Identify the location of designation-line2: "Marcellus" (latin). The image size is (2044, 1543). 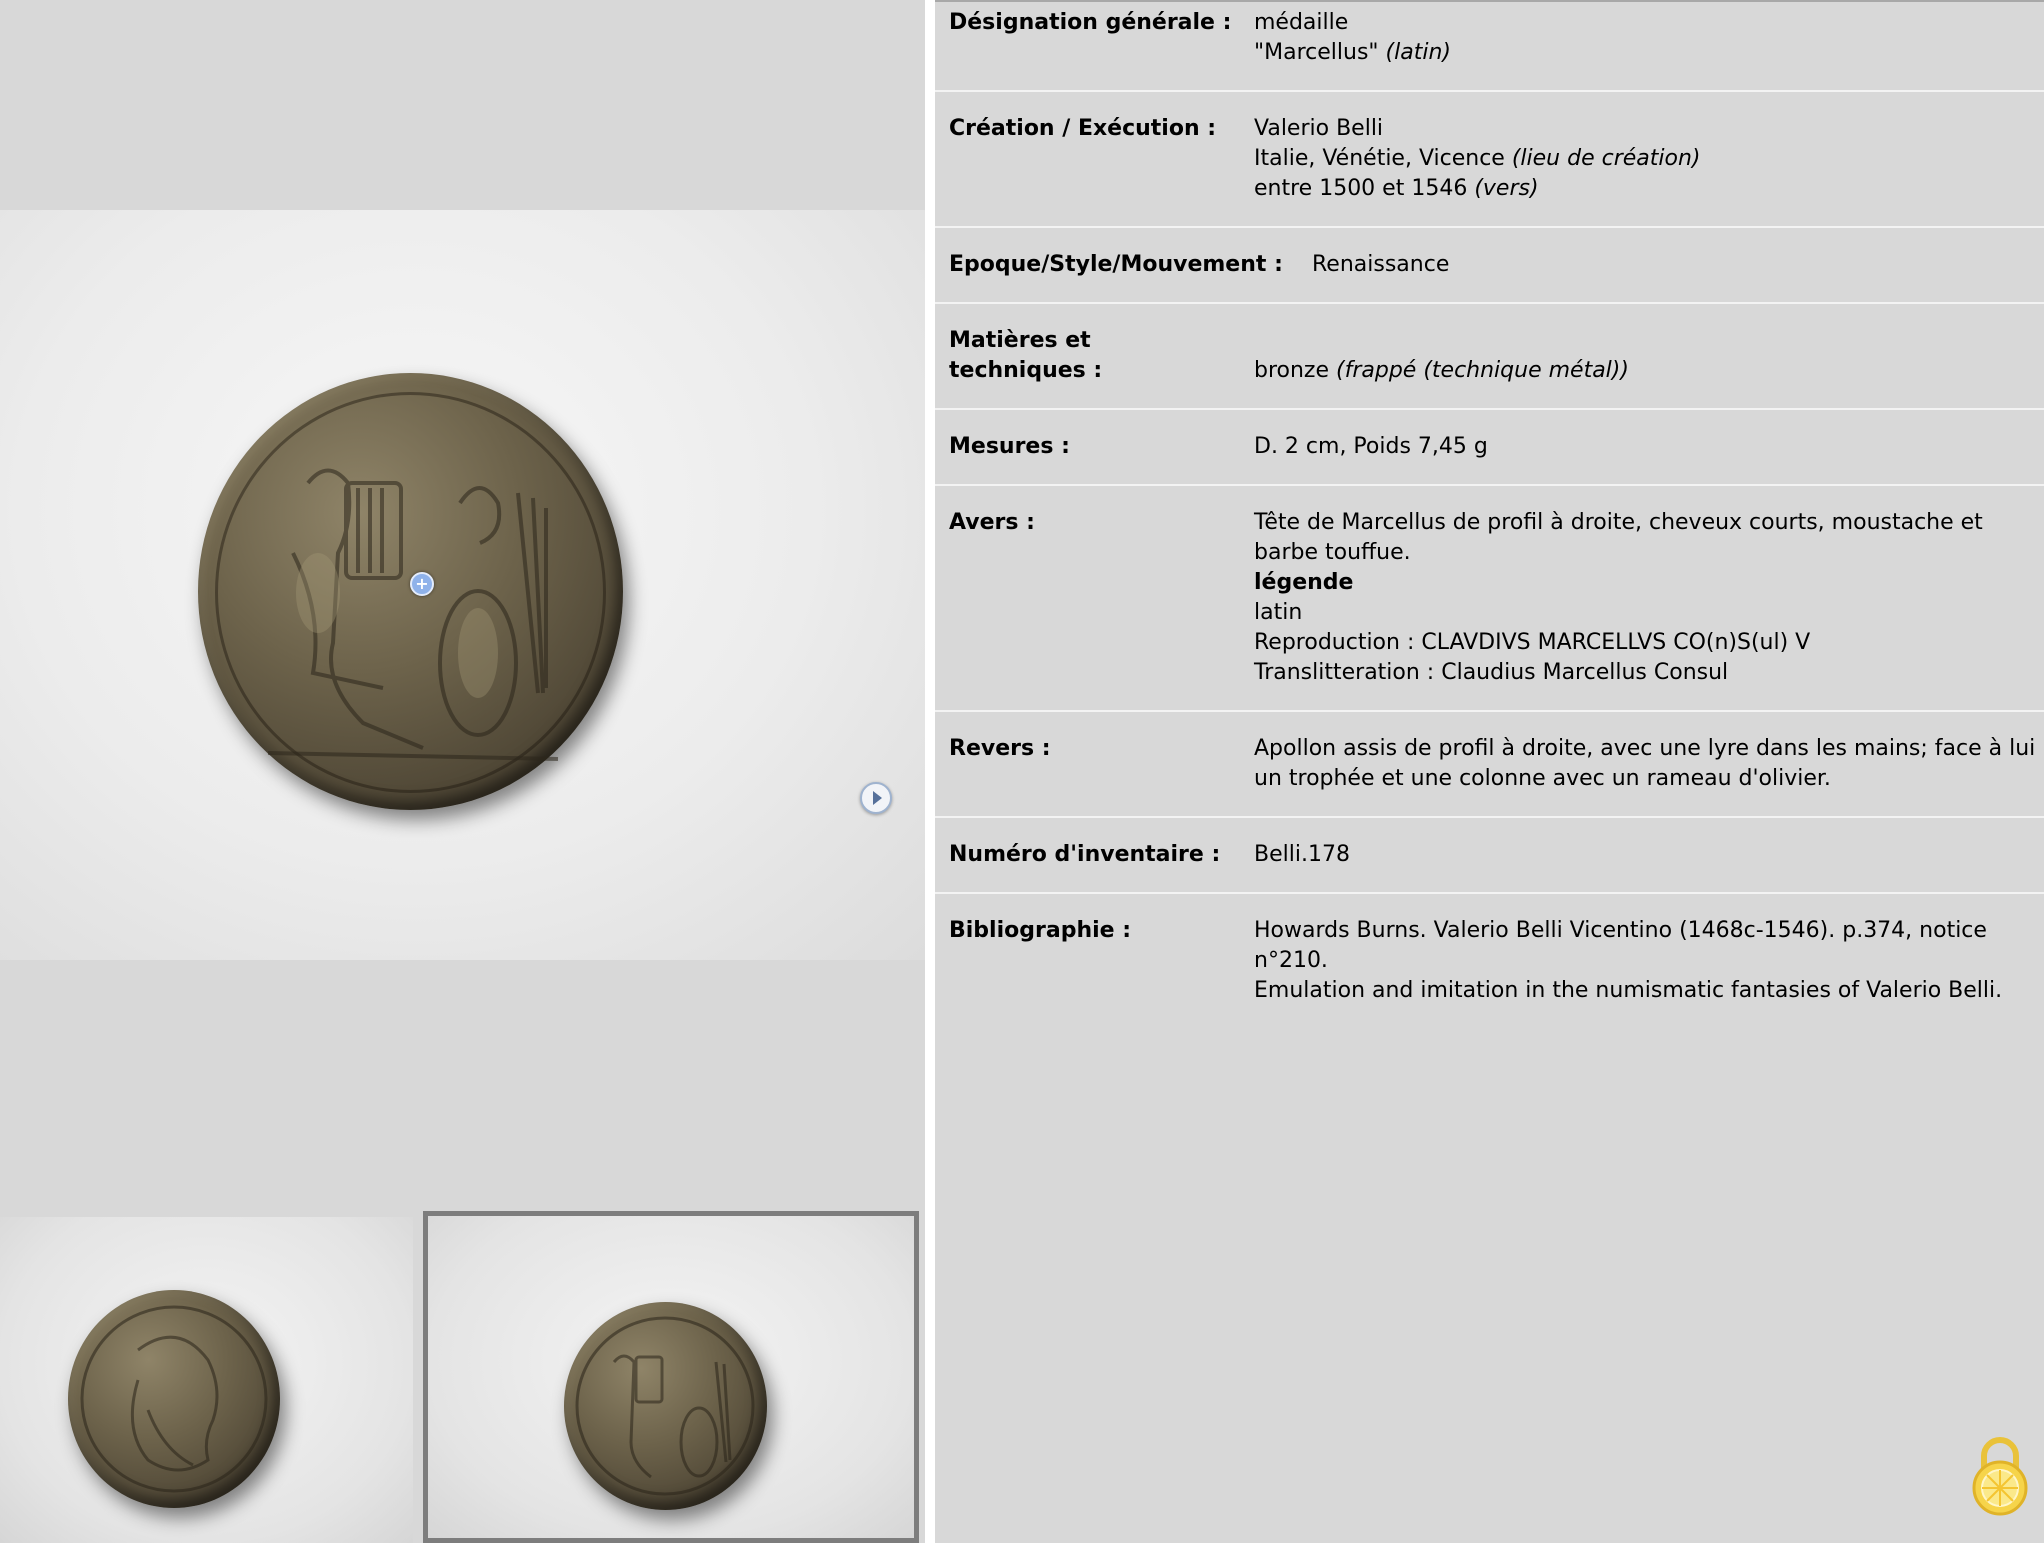
(1352, 52).